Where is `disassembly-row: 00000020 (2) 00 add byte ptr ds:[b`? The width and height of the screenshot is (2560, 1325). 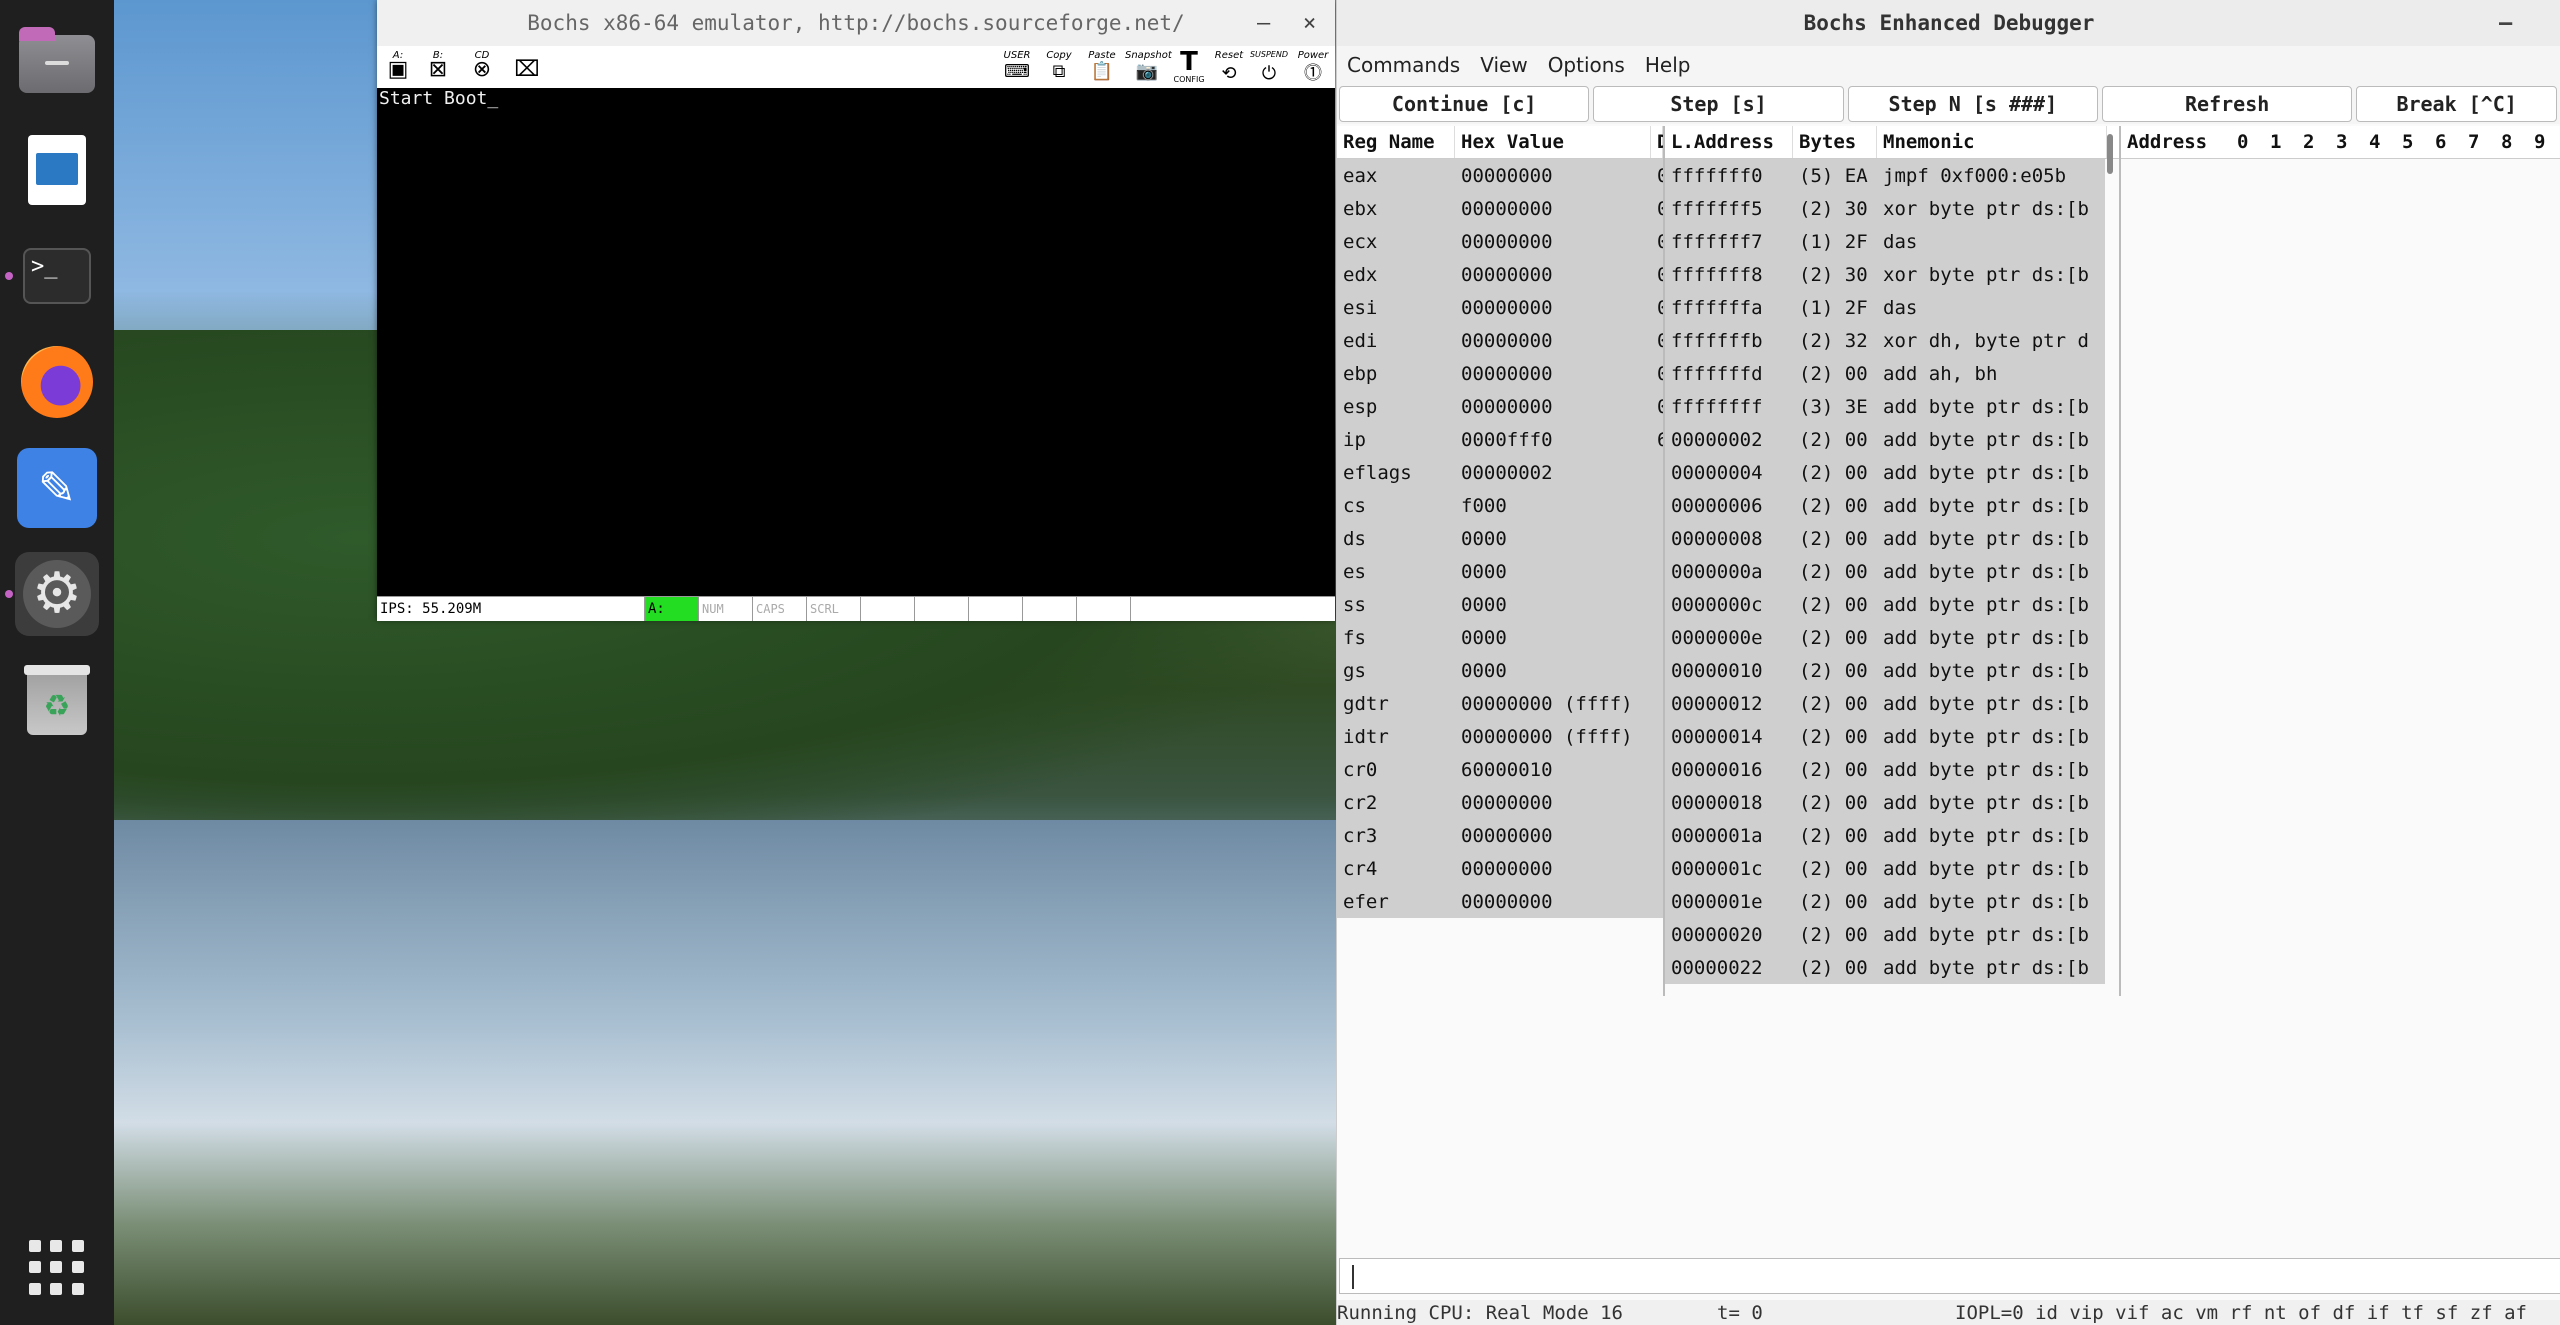 disassembly-row: 00000020 (2) 00 add byte ptr ds:[b is located at coordinates (1885, 934).